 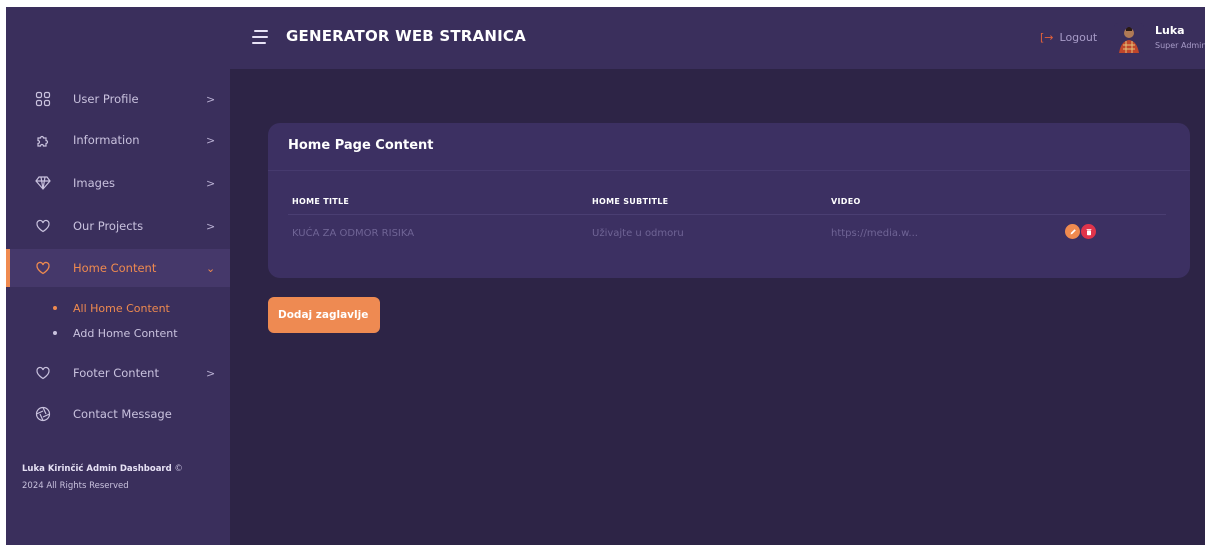 I want to click on sidebar-subitem-label: Add Home Content, so click(x=125, y=333).